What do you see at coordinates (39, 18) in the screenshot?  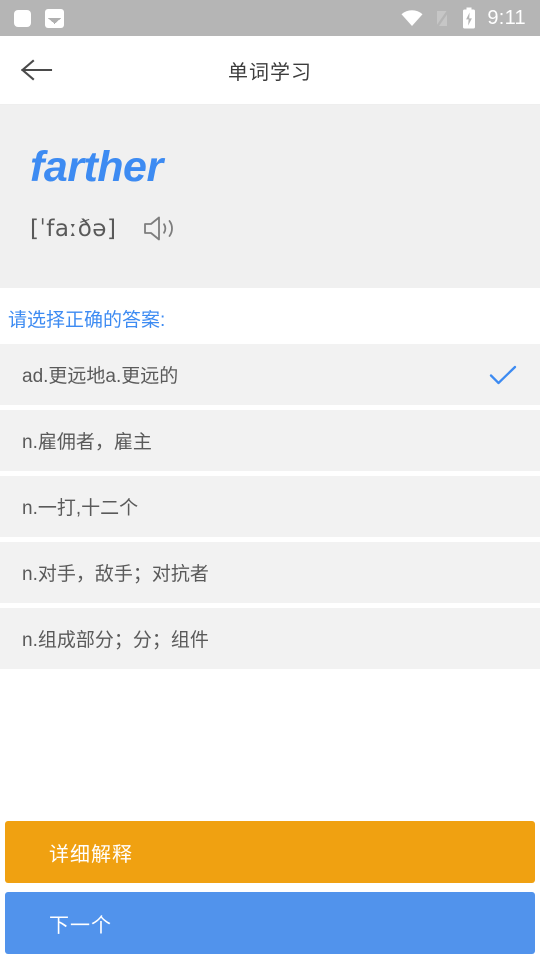 I see `status-bar-notifications` at bounding box center [39, 18].